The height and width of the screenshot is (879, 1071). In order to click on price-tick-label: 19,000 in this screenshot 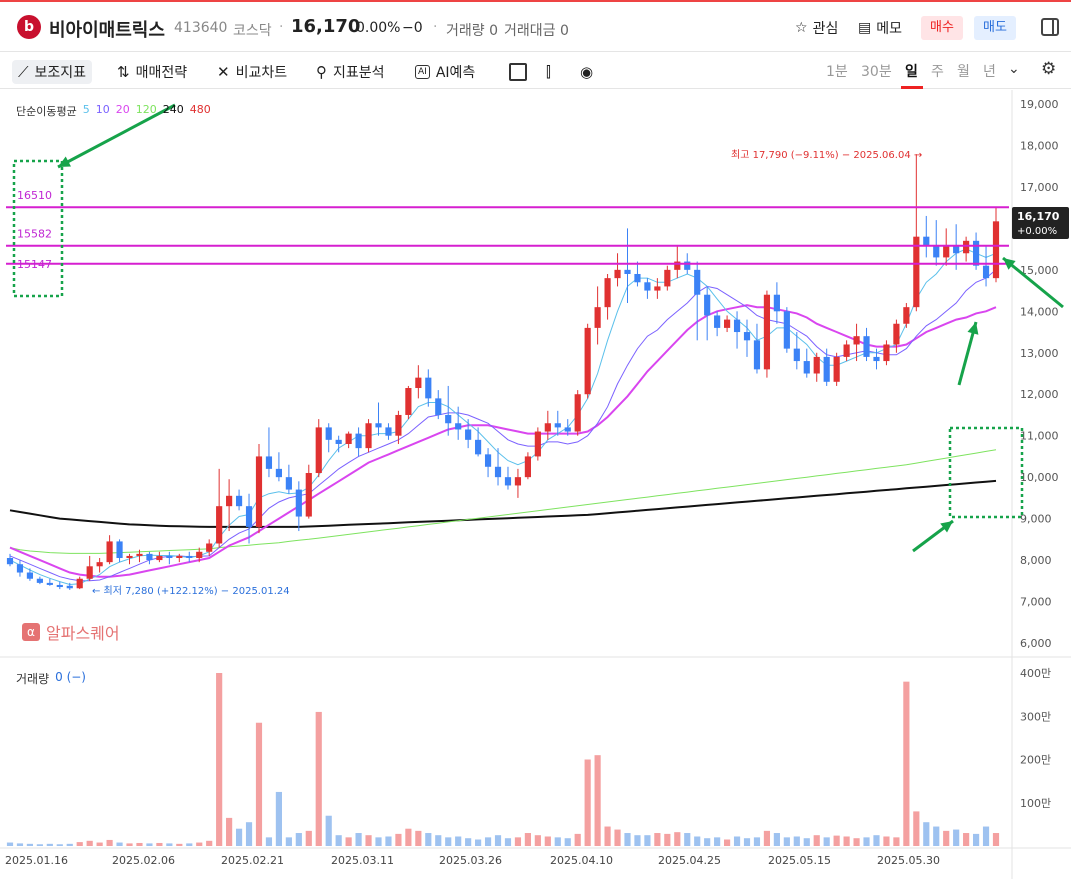, I will do `click(1039, 104)`.